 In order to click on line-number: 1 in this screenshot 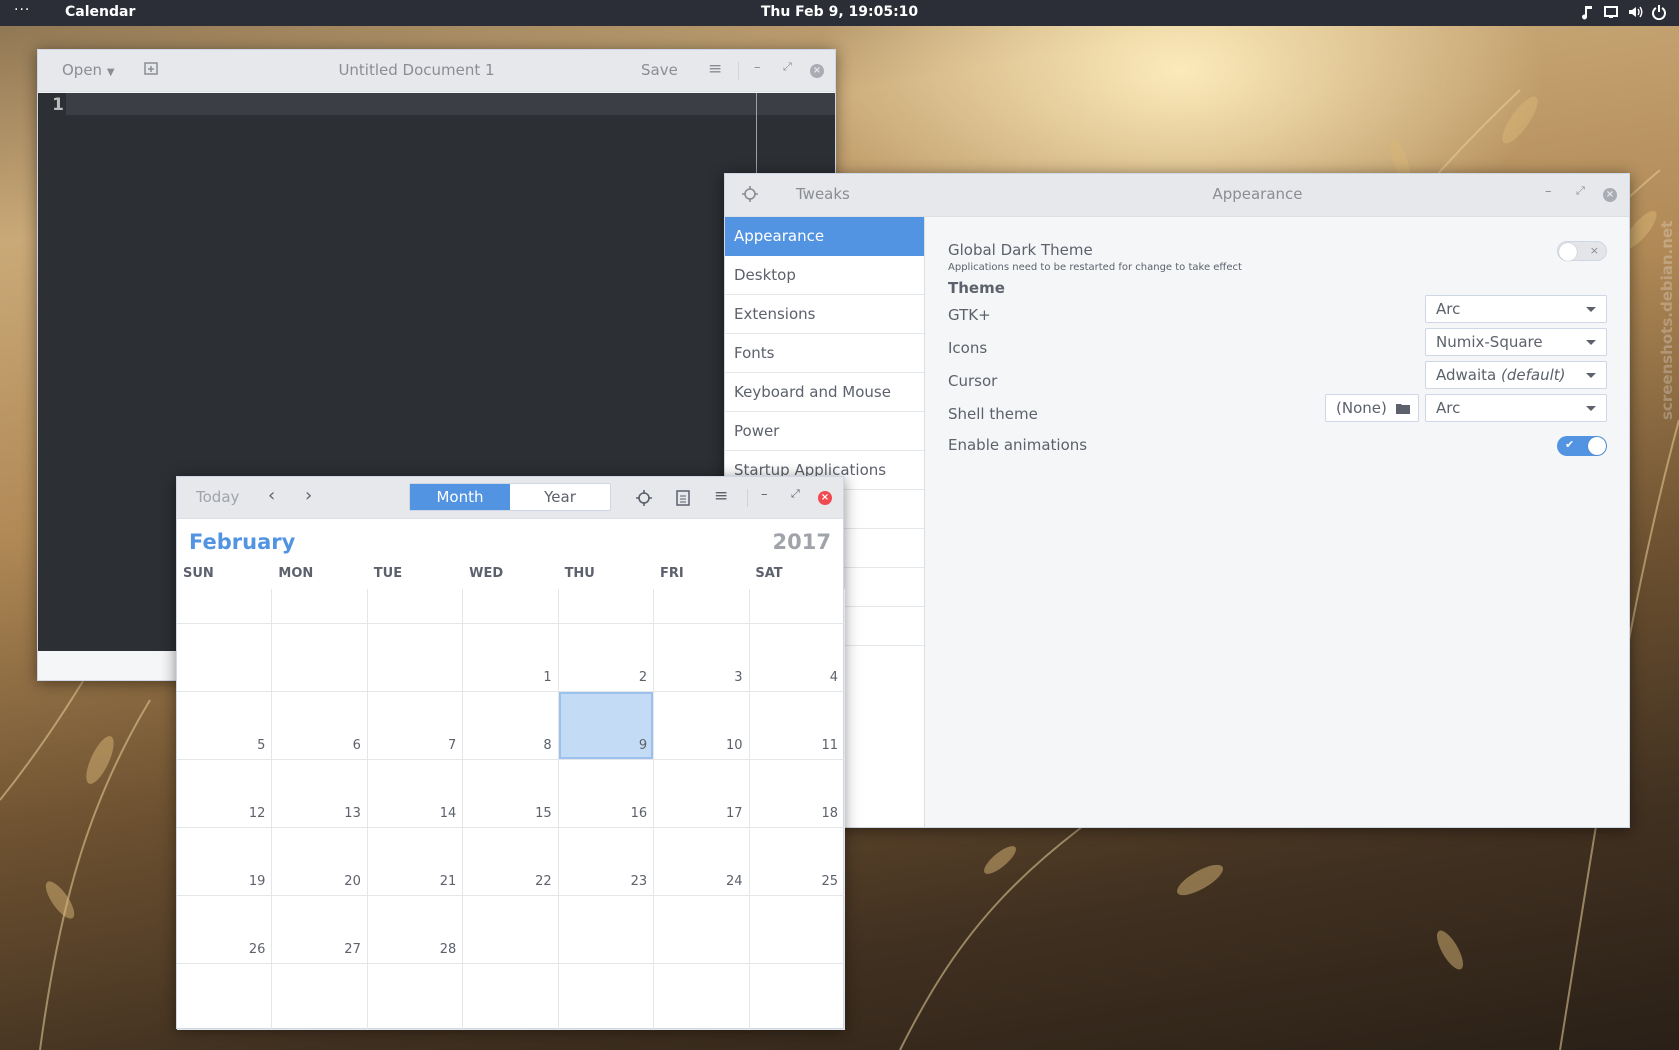, I will do `click(52, 373)`.